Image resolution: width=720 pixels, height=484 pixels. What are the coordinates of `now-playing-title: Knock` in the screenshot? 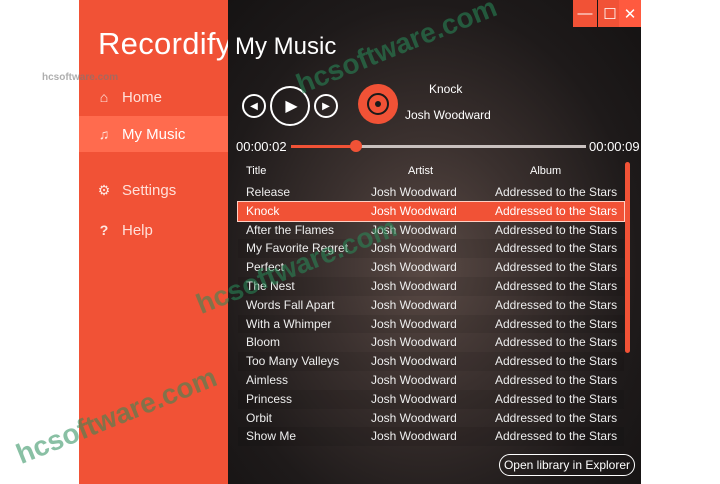 It's located at (446, 89).